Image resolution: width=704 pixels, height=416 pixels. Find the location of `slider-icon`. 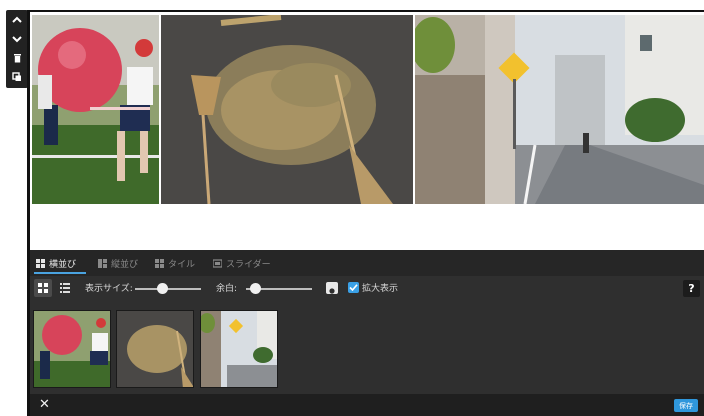

slider-icon is located at coordinates (217, 263).